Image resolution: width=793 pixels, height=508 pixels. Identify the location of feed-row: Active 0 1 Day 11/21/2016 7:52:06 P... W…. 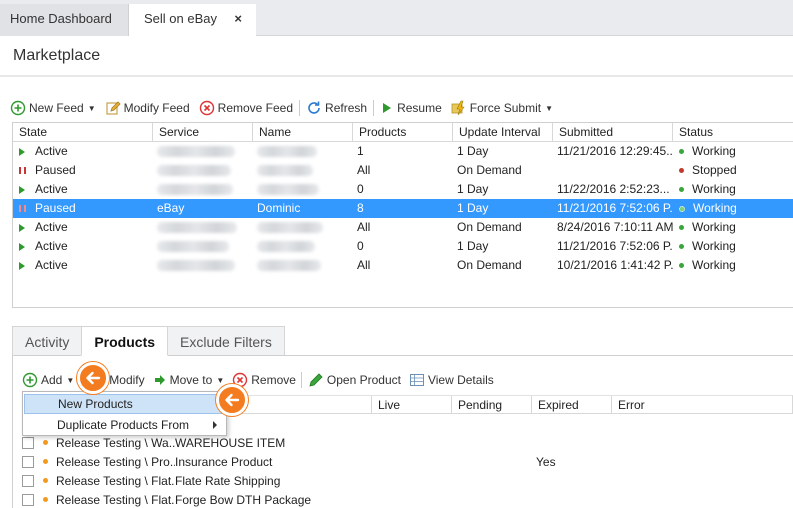
(403, 246).